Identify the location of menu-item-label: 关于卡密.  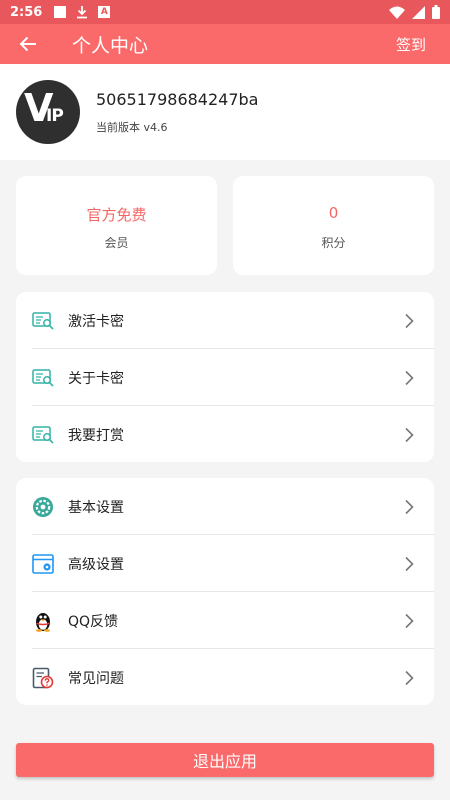
(96, 378).